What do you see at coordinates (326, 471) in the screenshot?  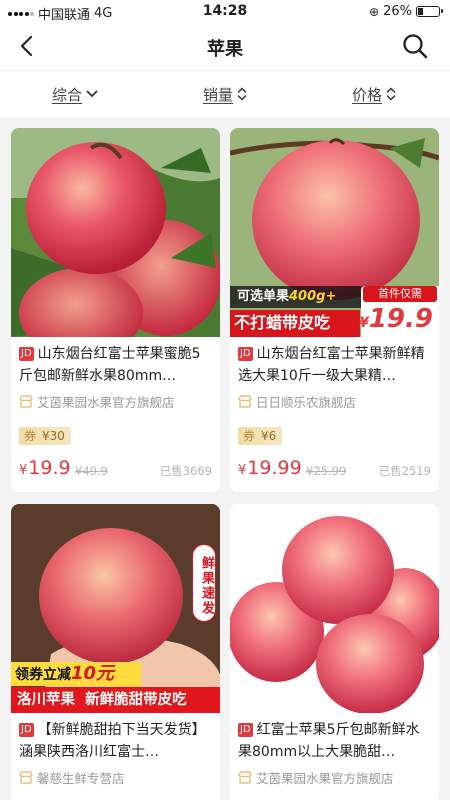 I see `old-price: ¥25.99` at bounding box center [326, 471].